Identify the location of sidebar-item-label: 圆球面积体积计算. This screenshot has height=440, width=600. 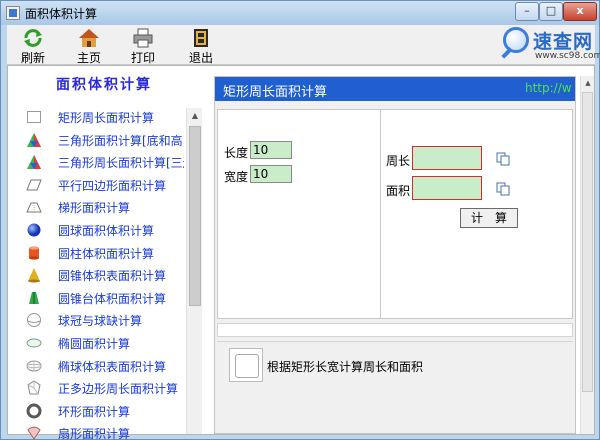
(106, 230).